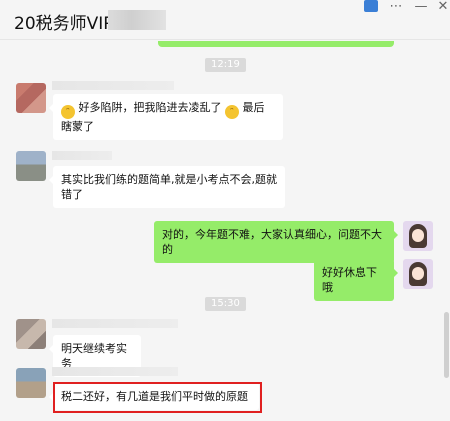  What do you see at coordinates (94, 356) in the screenshot?
I see `message-text: 明天继续考实务` at bounding box center [94, 356].